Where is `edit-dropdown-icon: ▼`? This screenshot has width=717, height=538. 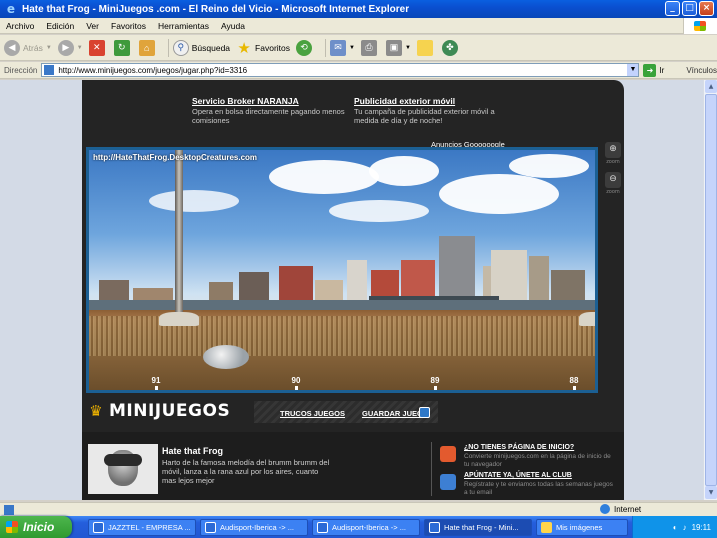
edit-dropdown-icon: ▼ is located at coordinates (408, 48).